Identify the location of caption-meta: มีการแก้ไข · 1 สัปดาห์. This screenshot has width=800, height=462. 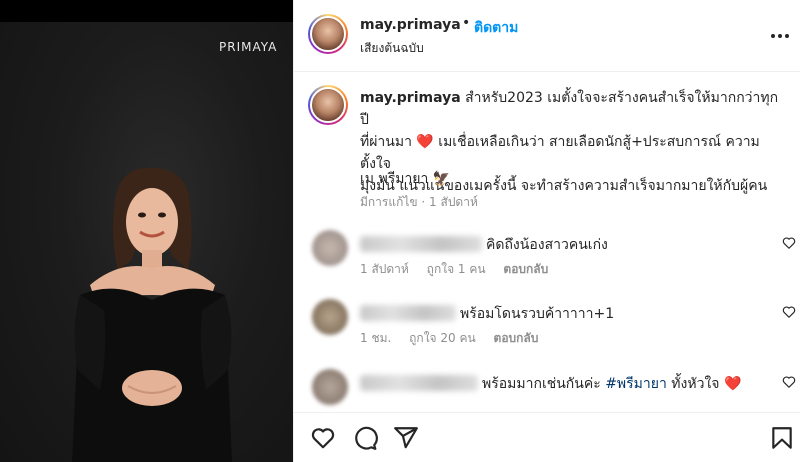
(419, 202).